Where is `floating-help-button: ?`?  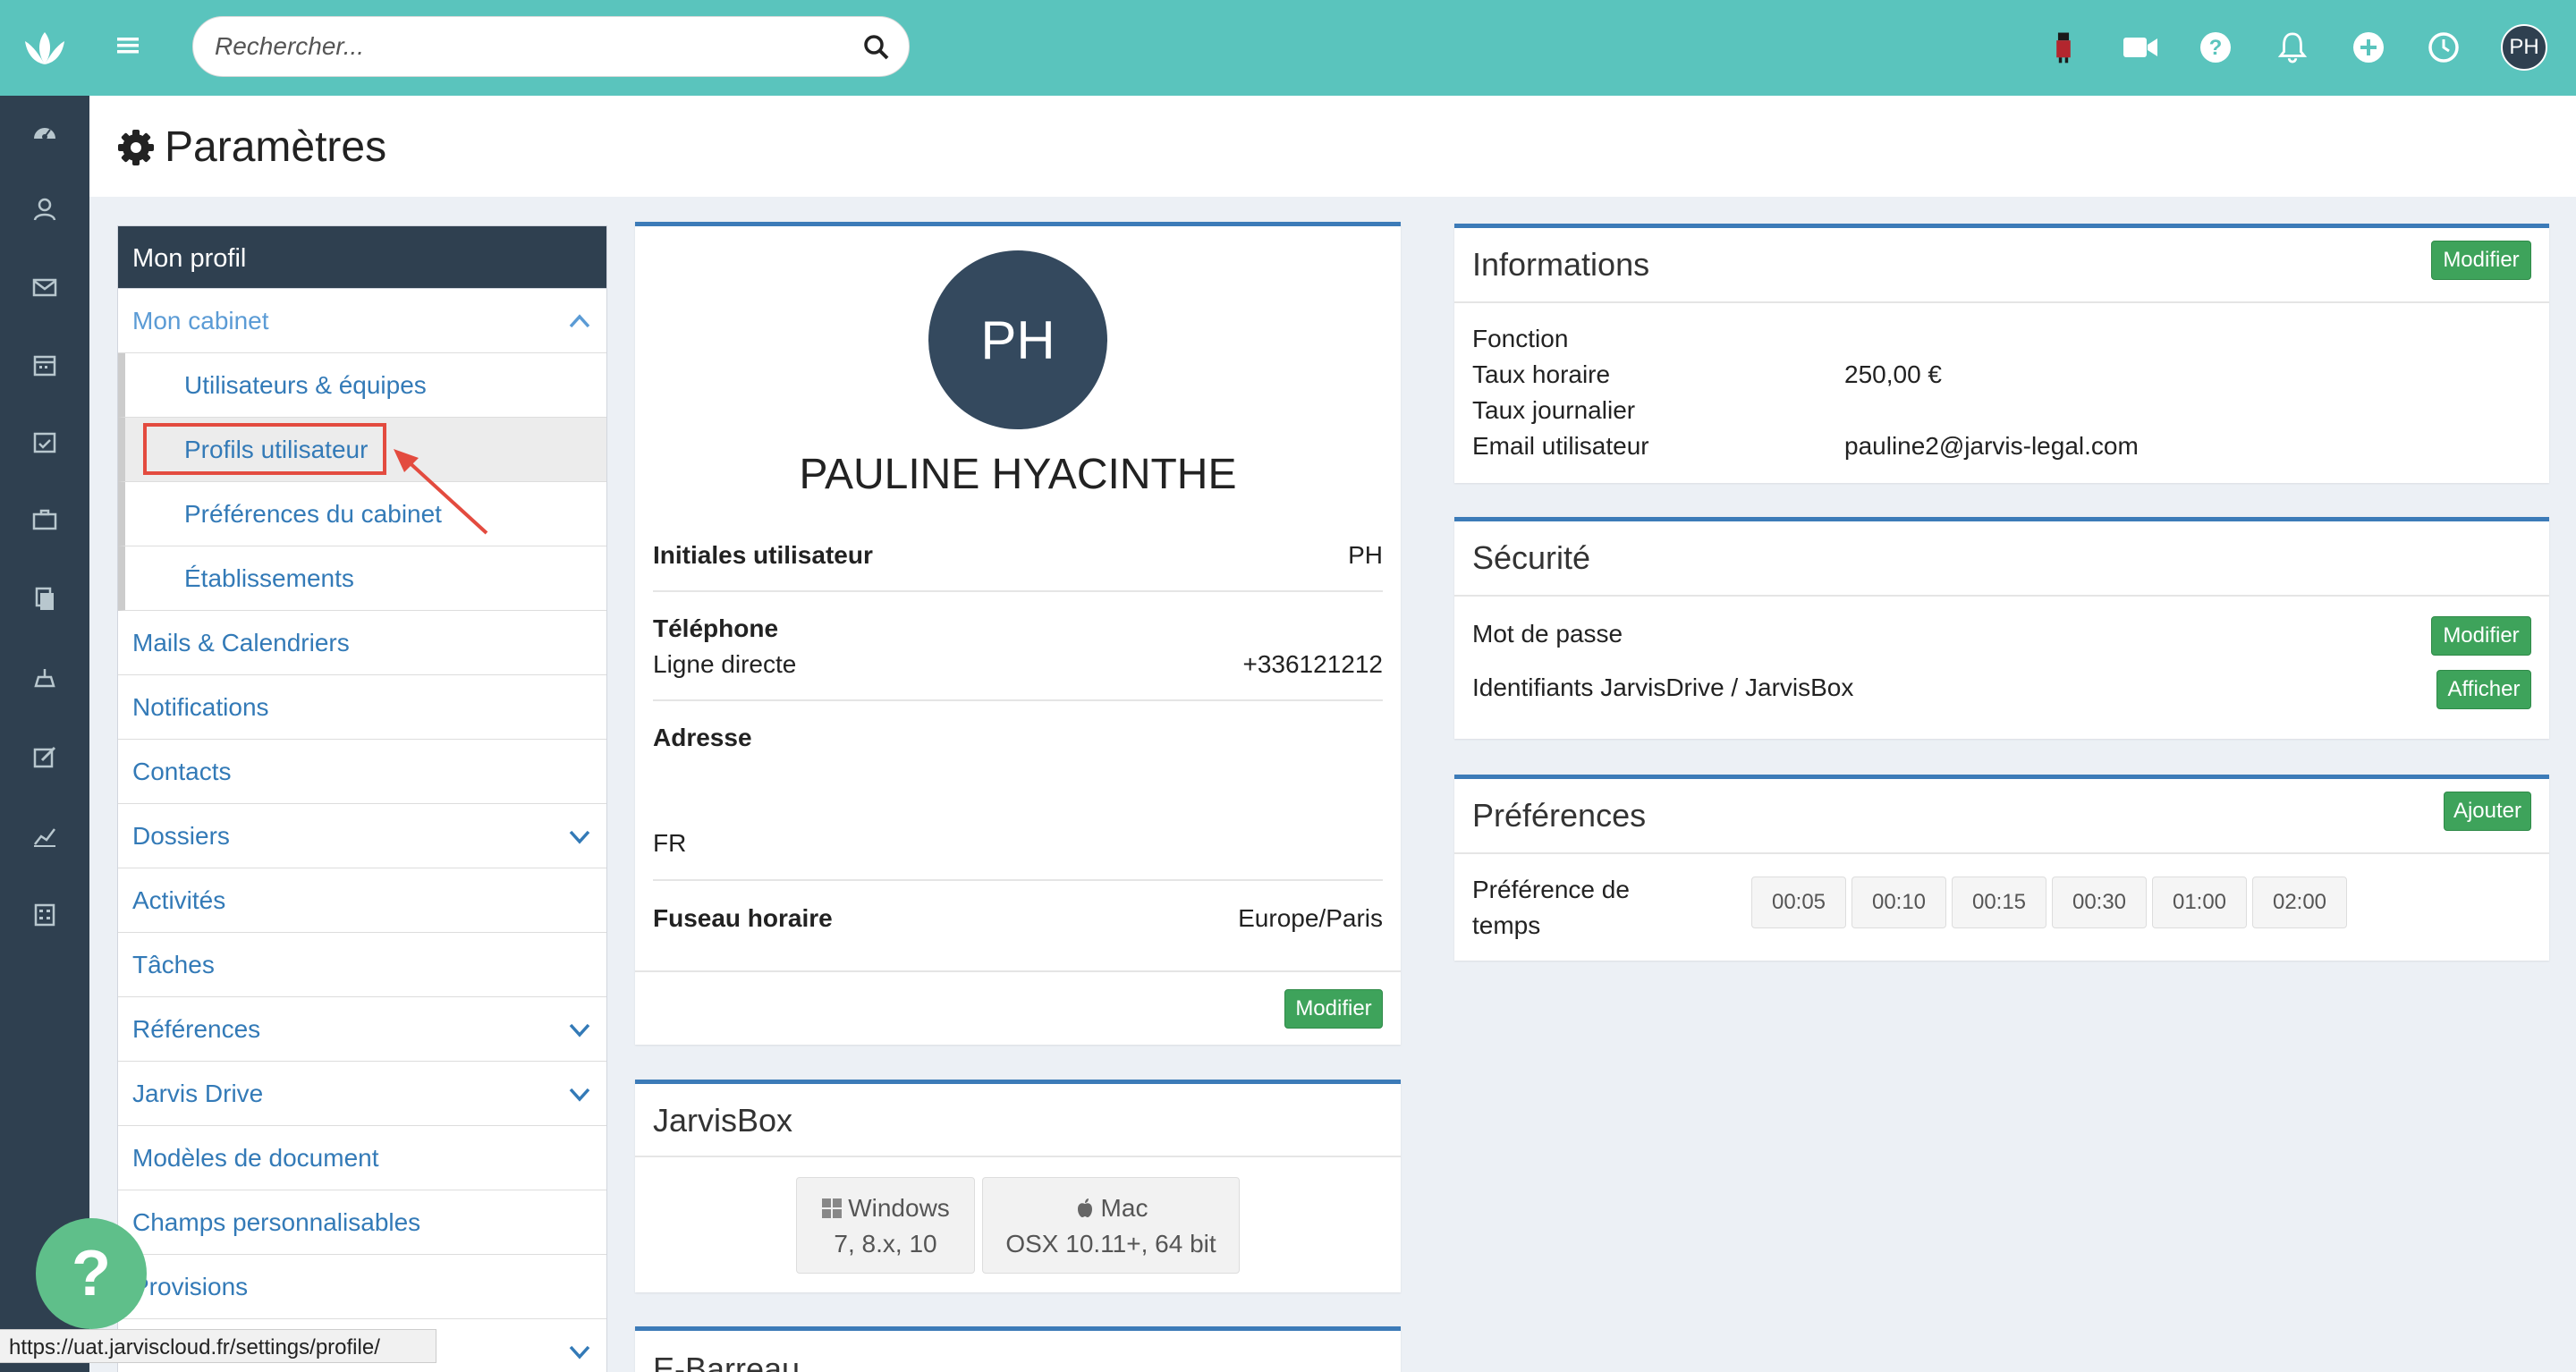 floating-help-button: ? is located at coordinates (91, 1273).